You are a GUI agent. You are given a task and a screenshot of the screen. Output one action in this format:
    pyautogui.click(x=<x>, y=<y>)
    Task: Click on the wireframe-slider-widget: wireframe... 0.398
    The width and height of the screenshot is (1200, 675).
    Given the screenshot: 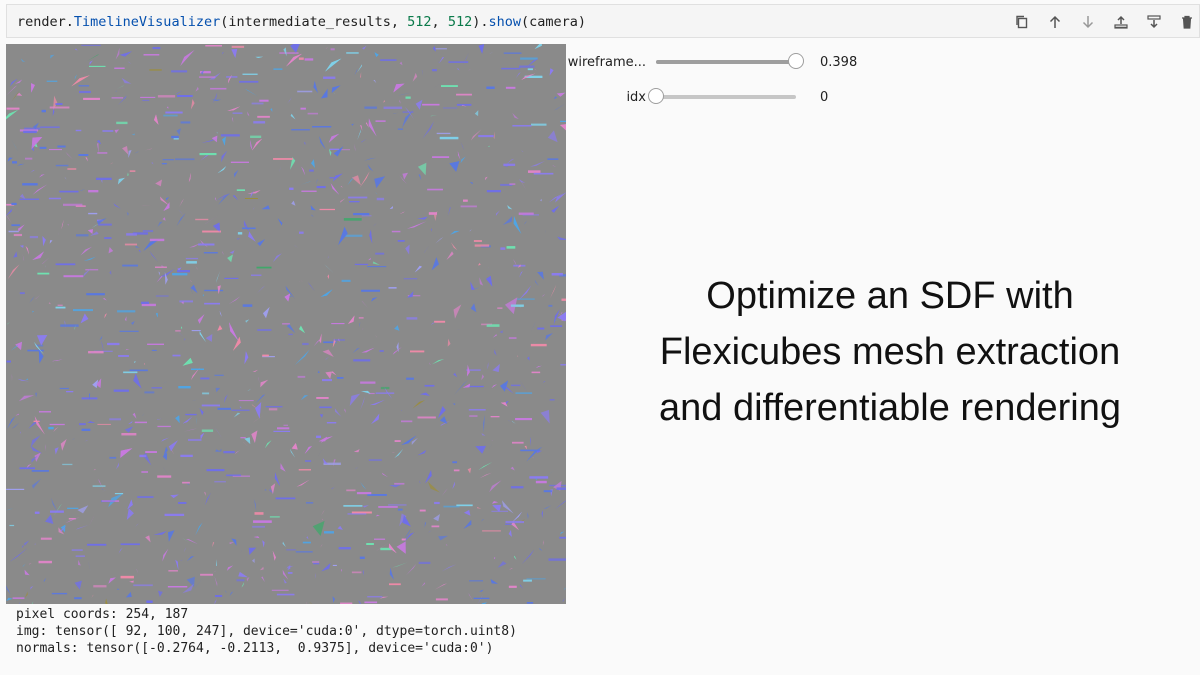 What is the action you would take?
    pyautogui.click(x=723, y=62)
    